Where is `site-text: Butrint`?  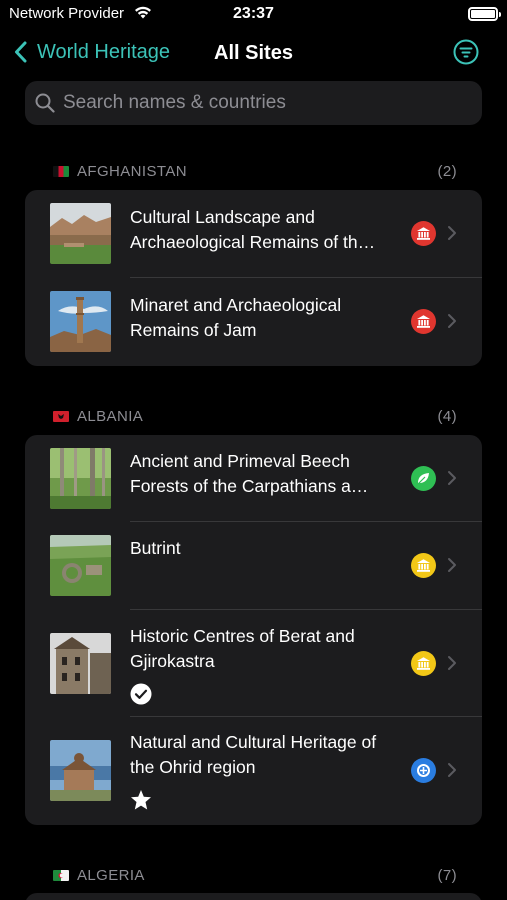
site-text: Butrint is located at coordinates (265, 548).